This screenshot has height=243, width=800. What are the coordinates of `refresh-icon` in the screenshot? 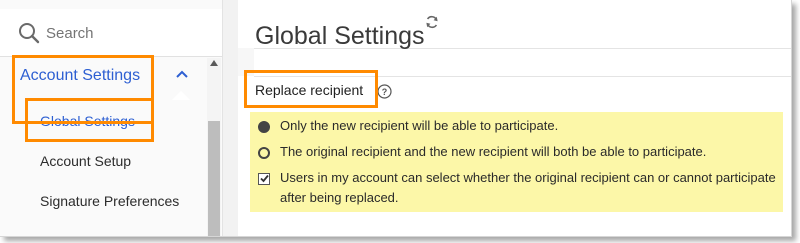 It's located at (432, 22).